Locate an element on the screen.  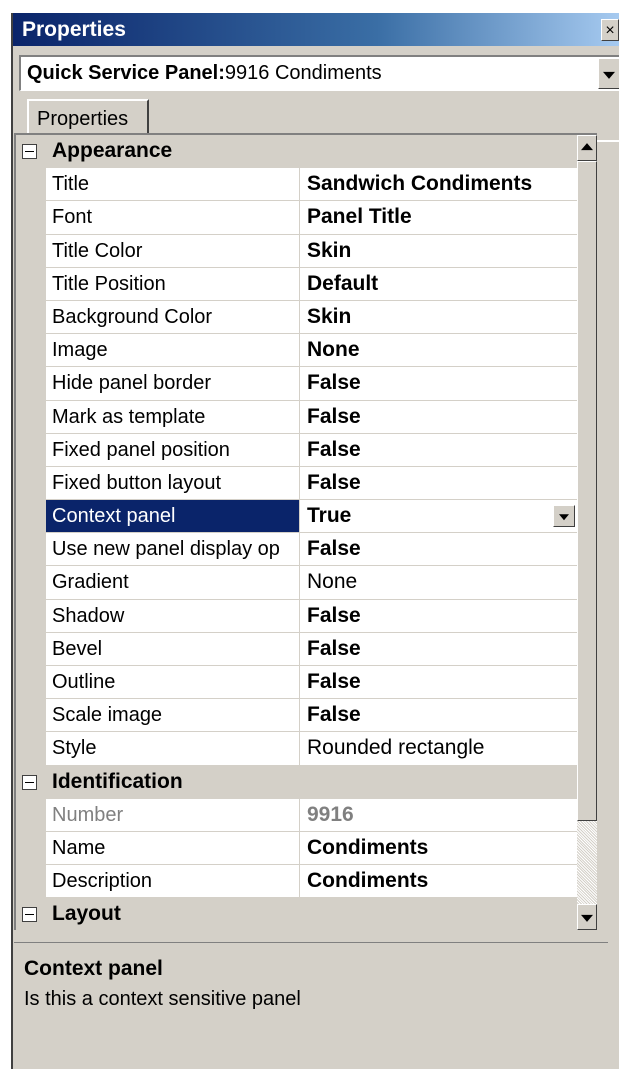
scroll-down-button is located at coordinates (587, 917).